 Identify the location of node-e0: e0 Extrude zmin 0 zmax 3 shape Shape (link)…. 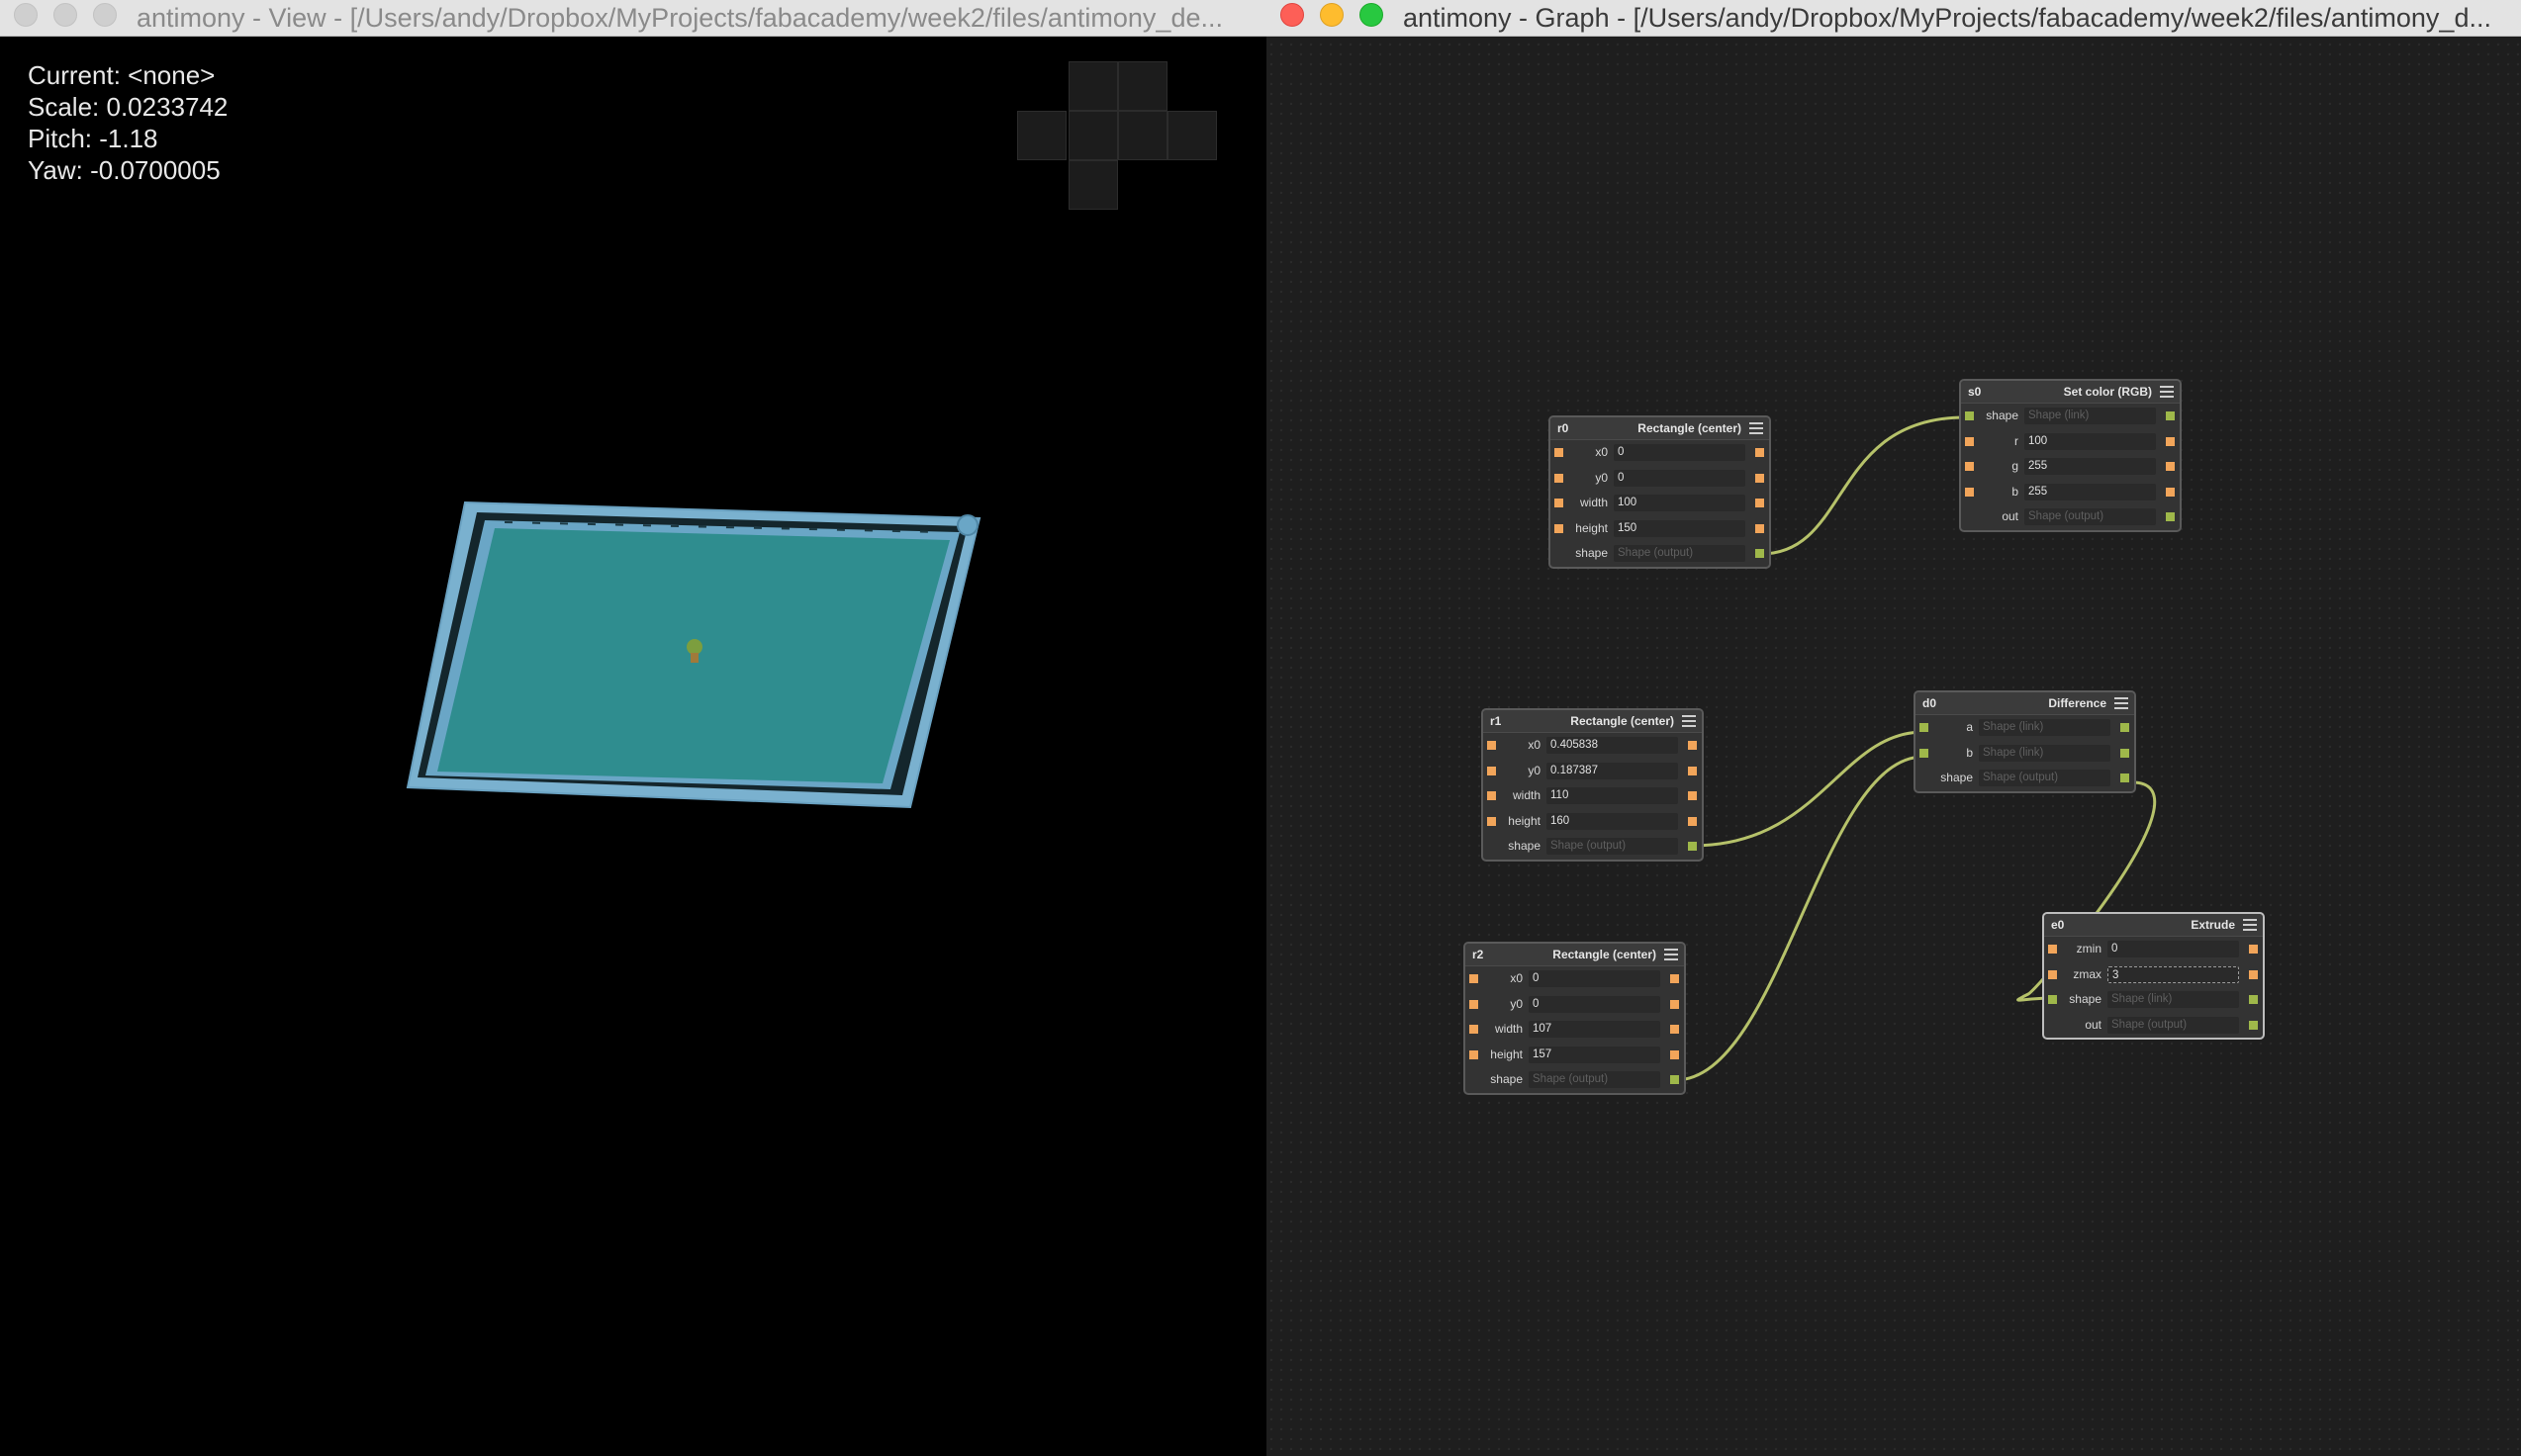
(2153, 976).